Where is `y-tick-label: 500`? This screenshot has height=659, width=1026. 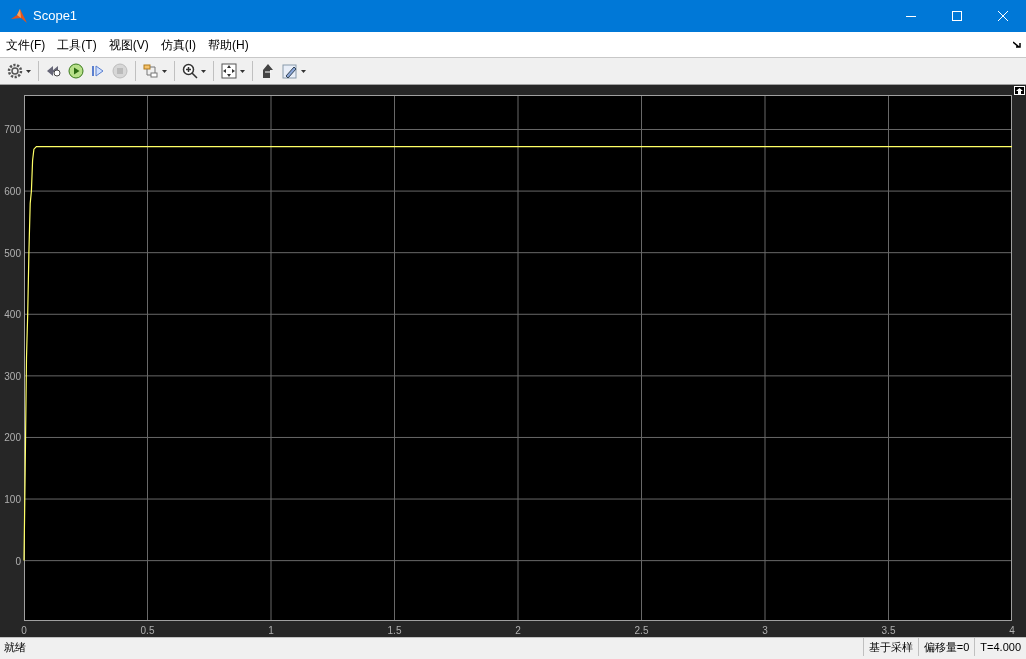
y-tick-label: 500 is located at coordinates (12, 253).